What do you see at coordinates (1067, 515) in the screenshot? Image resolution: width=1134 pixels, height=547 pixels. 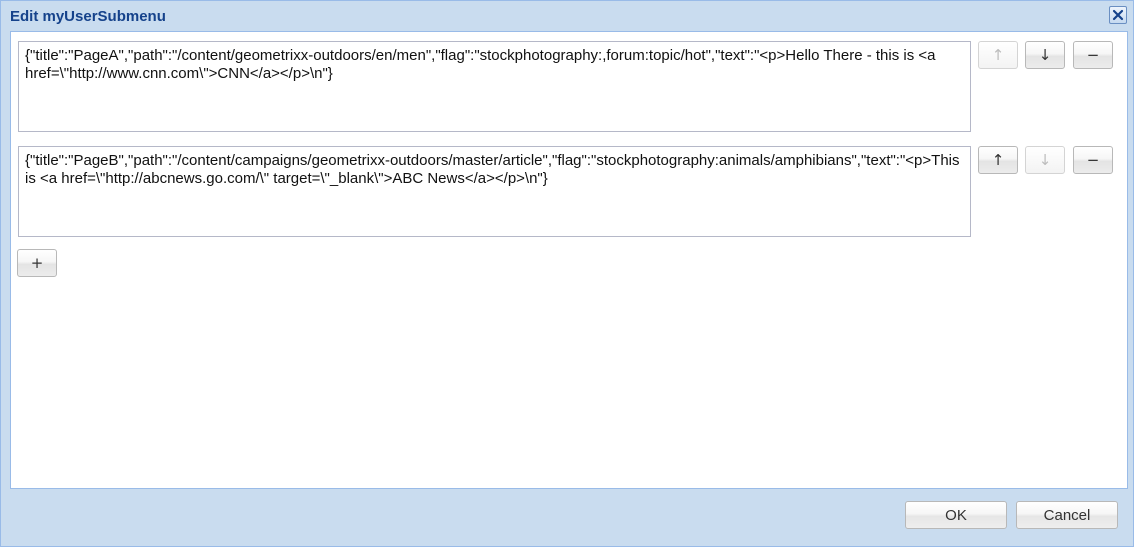 I see `cancel-button: Cancel` at bounding box center [1067, 515].